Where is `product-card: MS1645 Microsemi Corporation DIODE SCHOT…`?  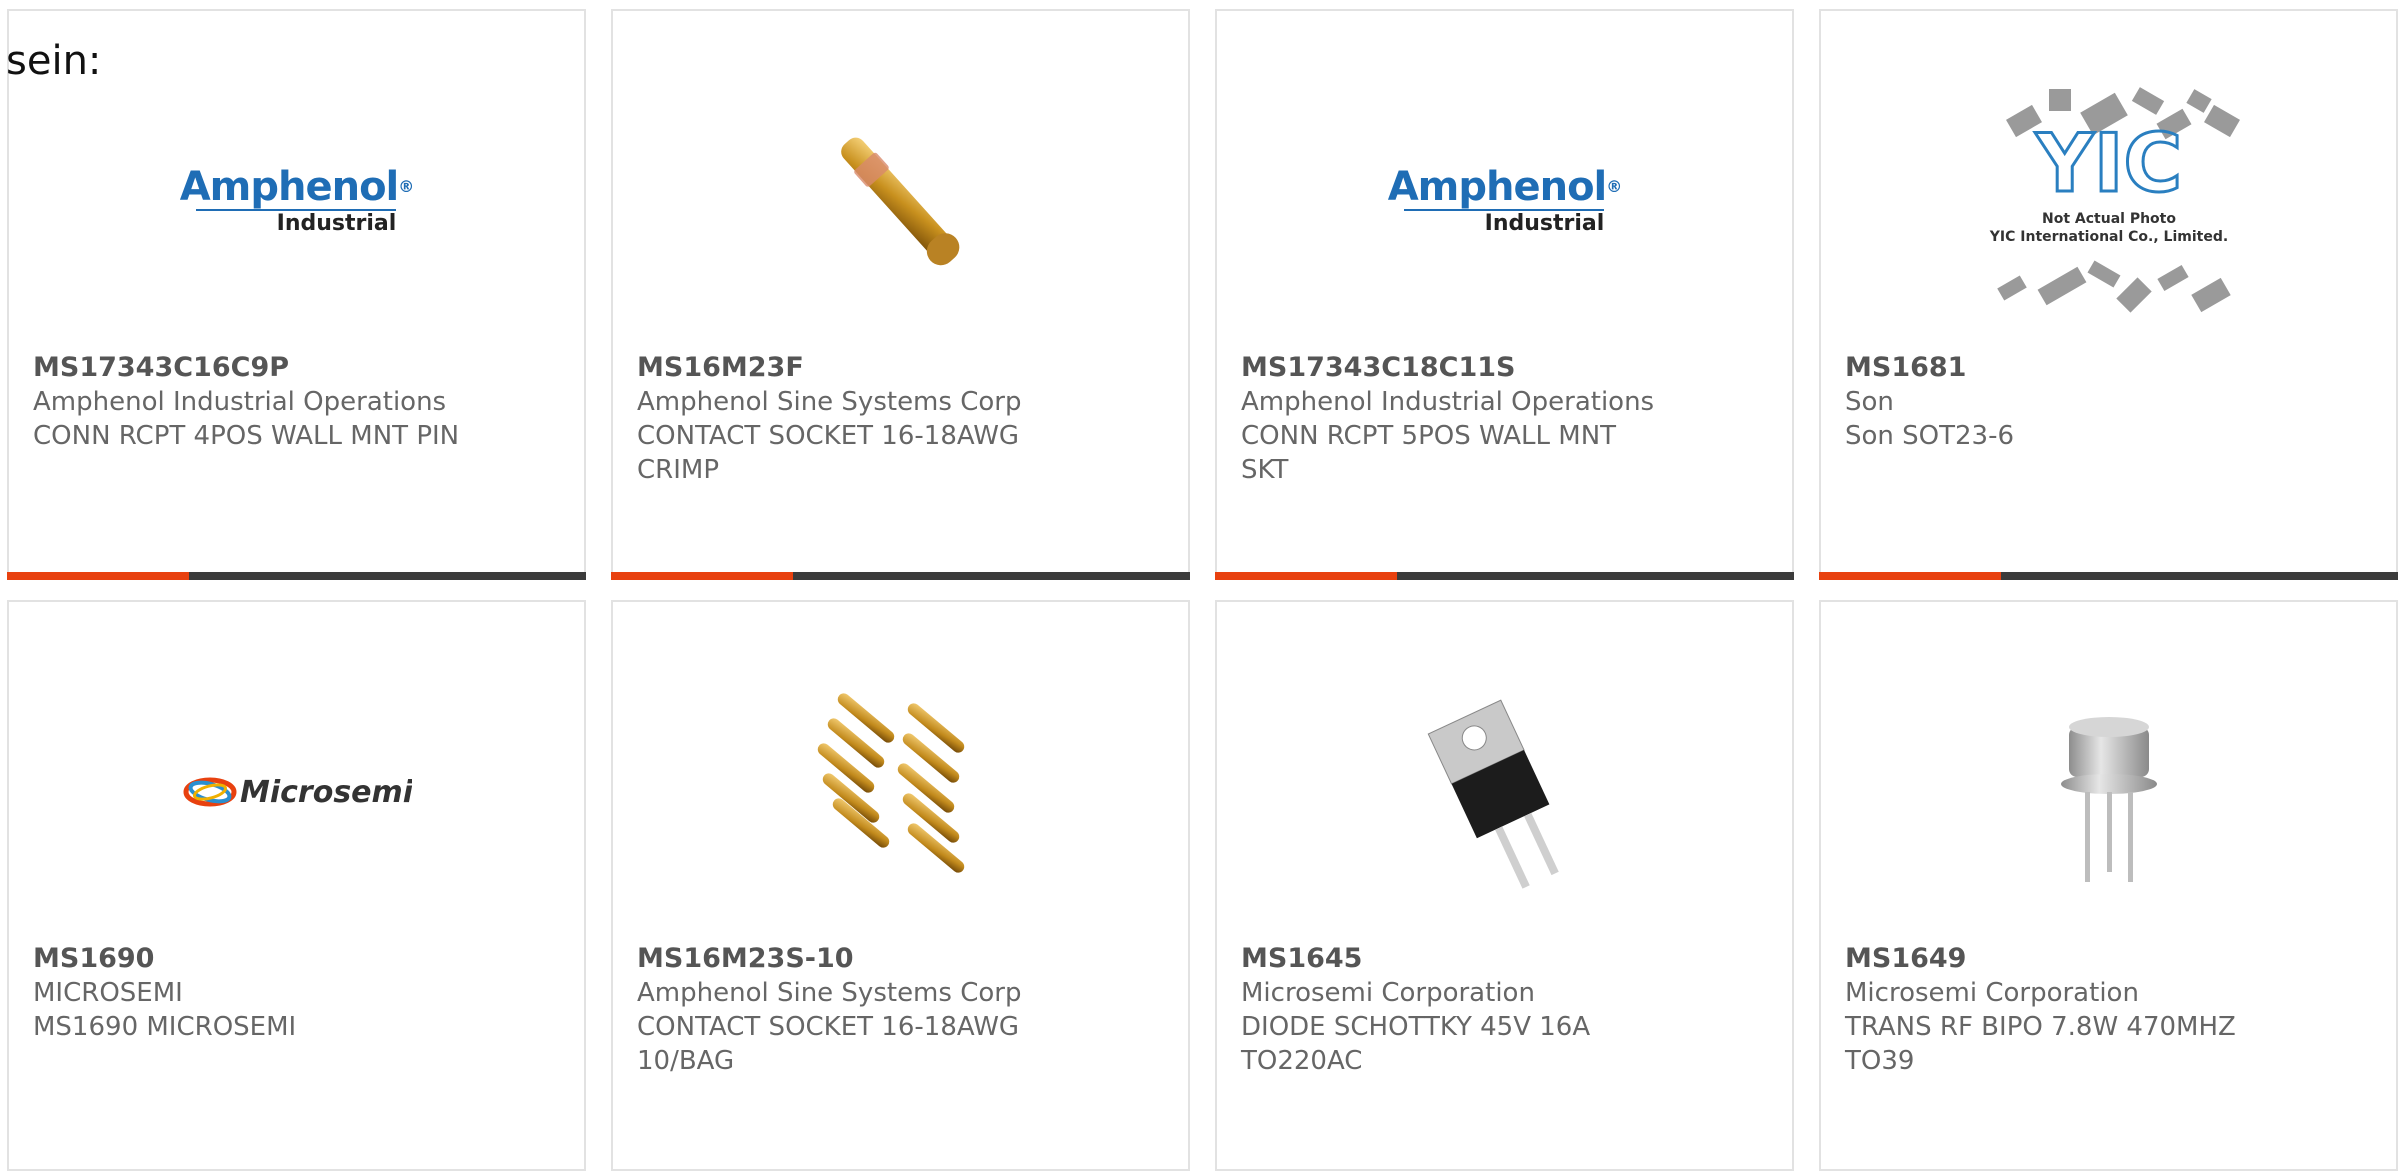
product-card: MS1645 Microsemi Corporation DIODE SCHOT… is located at coordinates (1504, 885).